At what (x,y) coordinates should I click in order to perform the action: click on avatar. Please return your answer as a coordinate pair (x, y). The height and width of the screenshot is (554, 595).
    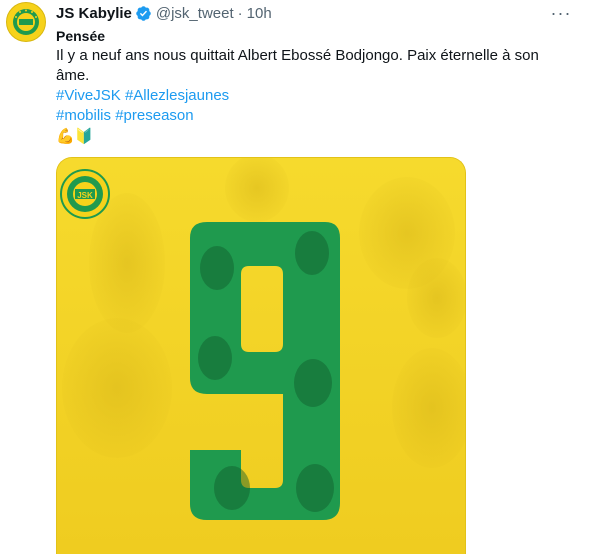
    Looking at the image, I should click on (26, 22).